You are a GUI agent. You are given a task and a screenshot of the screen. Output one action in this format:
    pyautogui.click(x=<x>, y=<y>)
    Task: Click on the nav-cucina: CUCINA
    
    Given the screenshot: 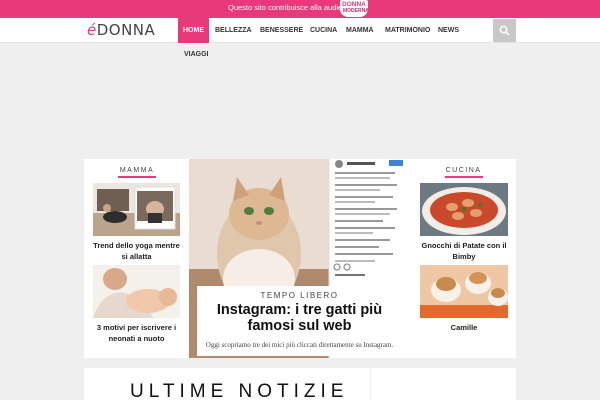 What is the action you would take?
    pyautogui.click(x=323, y=30)
    